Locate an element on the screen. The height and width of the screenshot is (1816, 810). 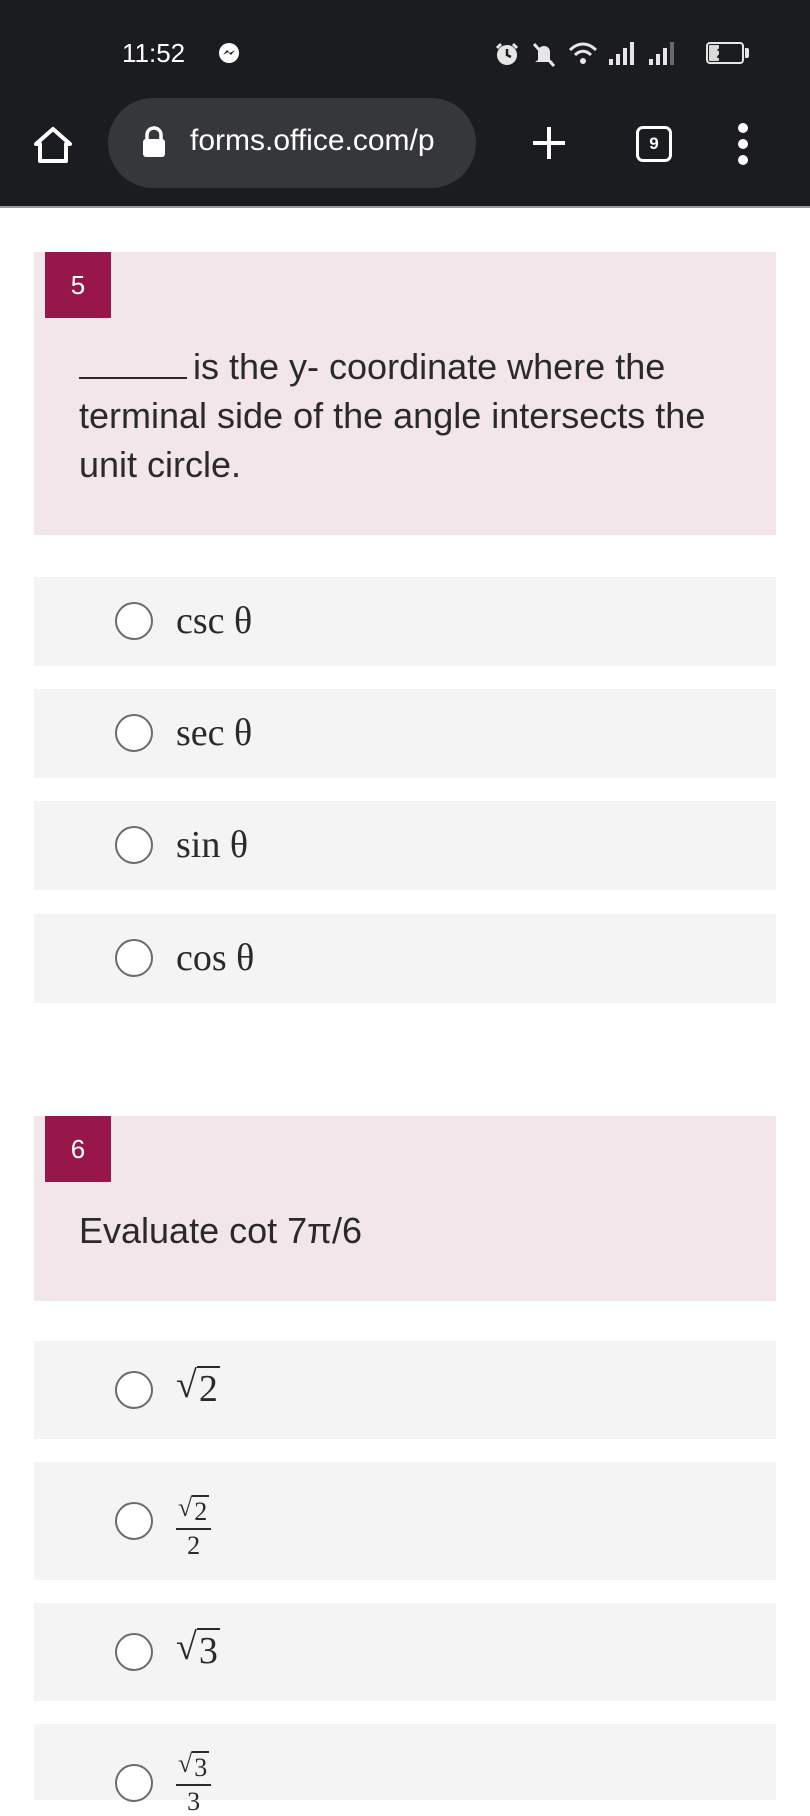
option-label: cos θ is located at coordinates (215, 958).